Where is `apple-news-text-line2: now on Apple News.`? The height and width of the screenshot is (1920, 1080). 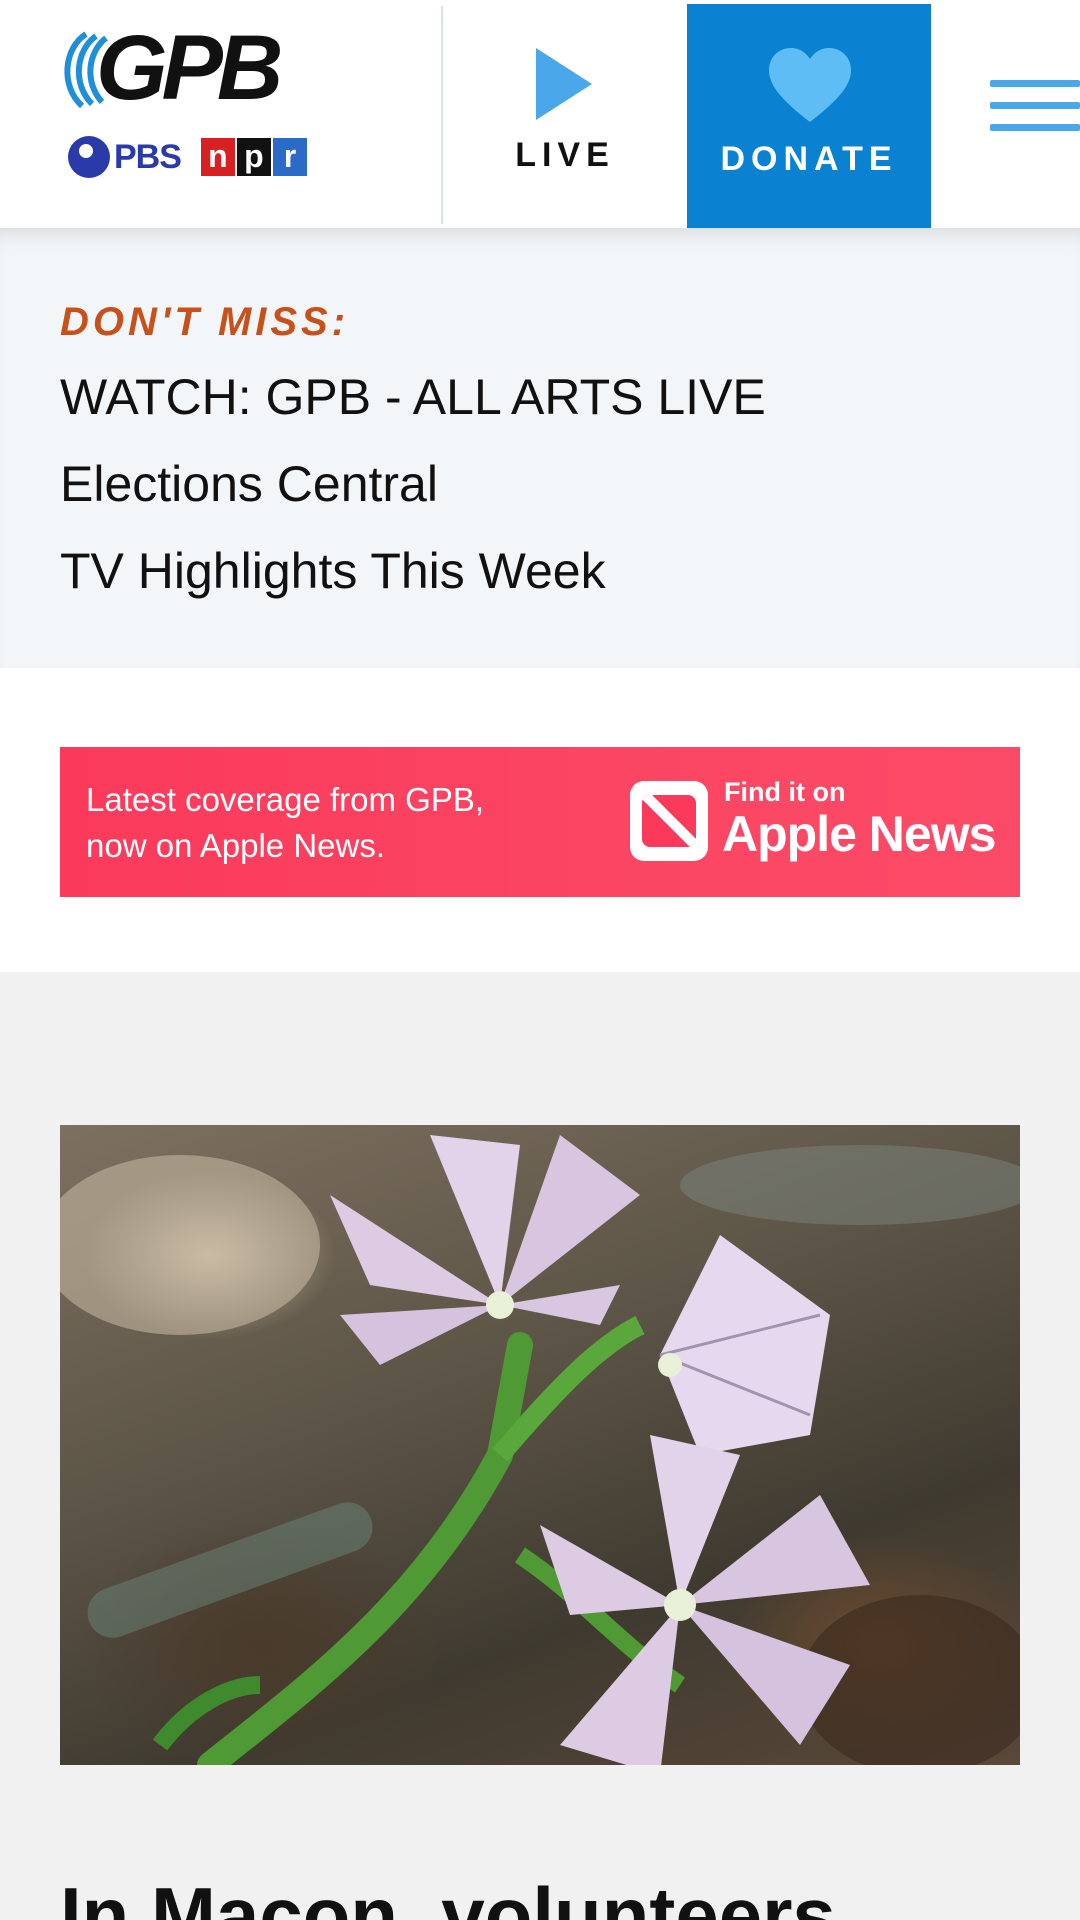 apple-news-text-line2: now on Apple News. is located at coordinates (236, 845).